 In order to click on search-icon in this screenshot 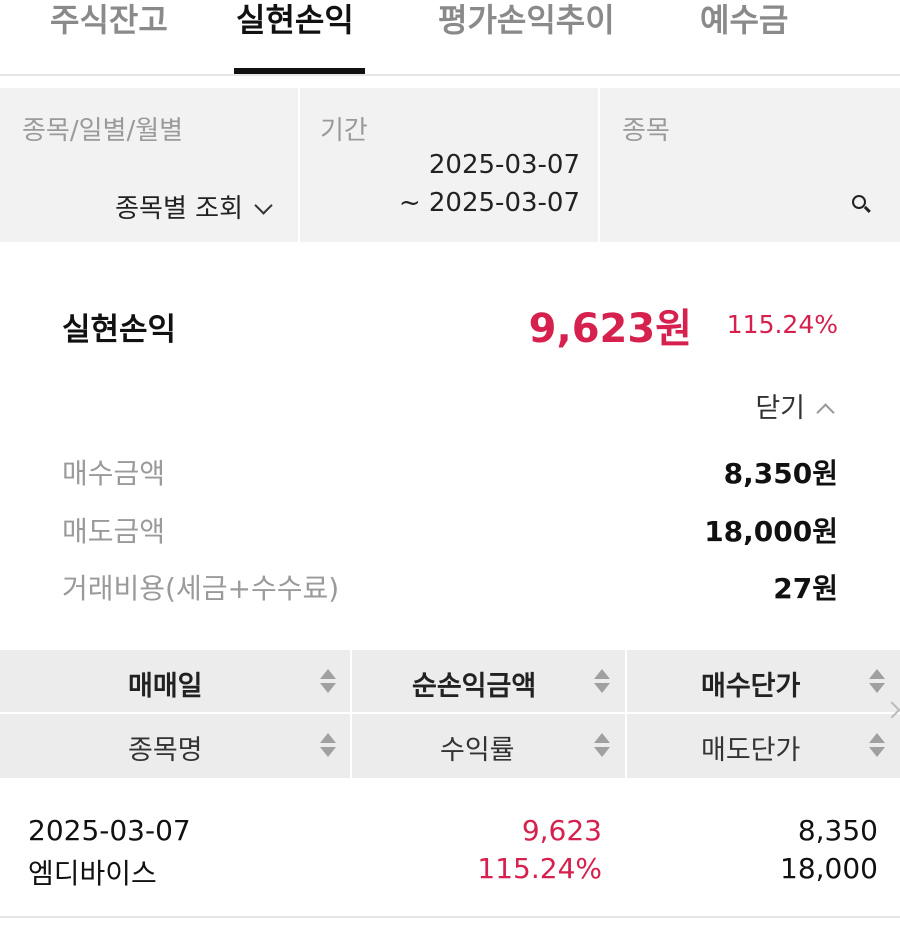, I will do `click(861, 204)`.